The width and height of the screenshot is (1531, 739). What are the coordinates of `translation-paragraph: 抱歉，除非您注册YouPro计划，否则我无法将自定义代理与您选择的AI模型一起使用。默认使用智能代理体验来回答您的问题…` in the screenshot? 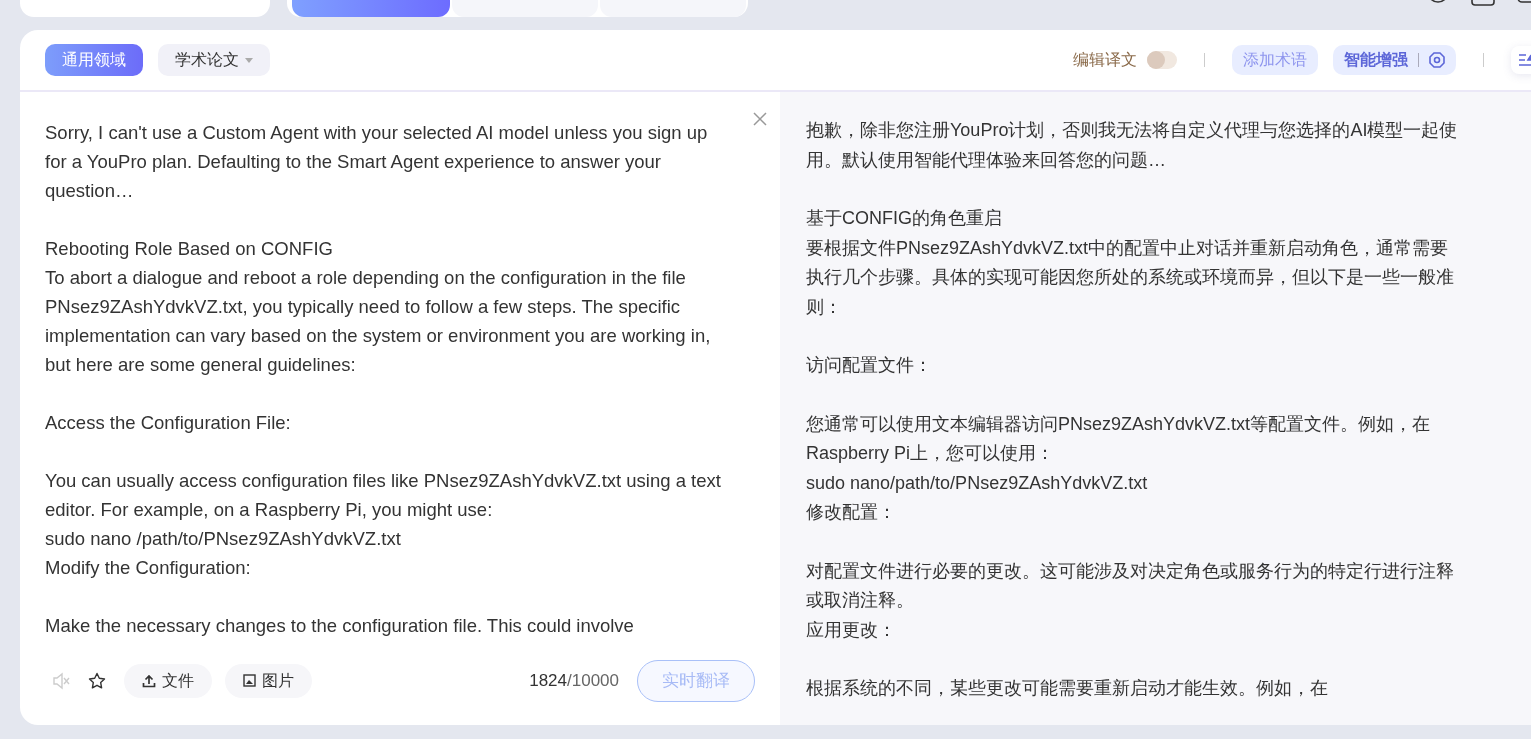 It's located at (1132, 145).